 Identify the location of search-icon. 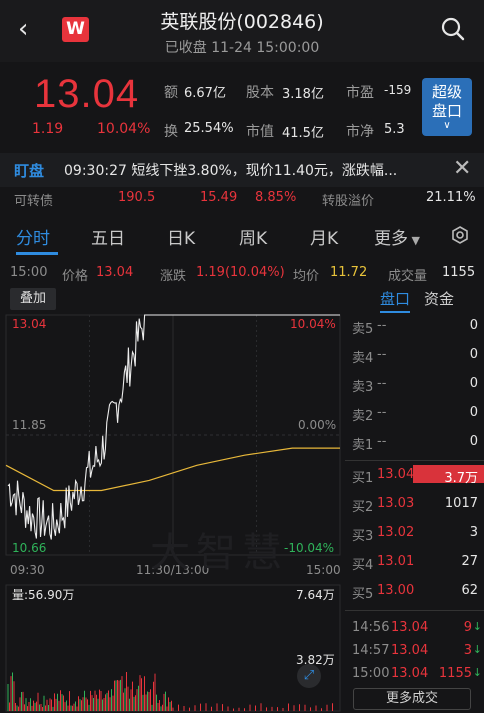
(453, 31).